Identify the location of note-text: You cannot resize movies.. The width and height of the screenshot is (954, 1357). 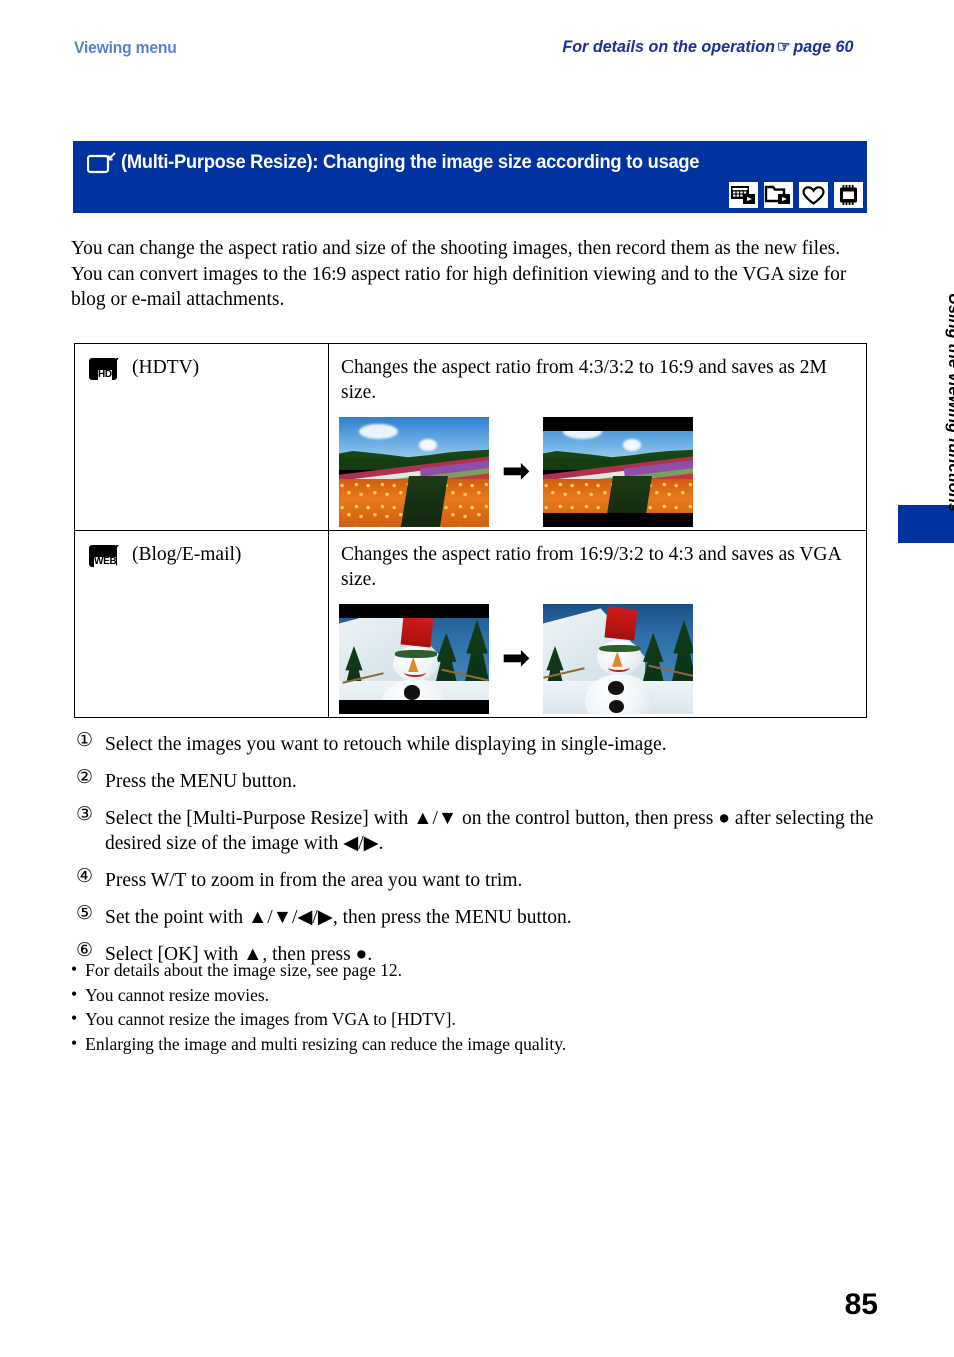
(177, 994).